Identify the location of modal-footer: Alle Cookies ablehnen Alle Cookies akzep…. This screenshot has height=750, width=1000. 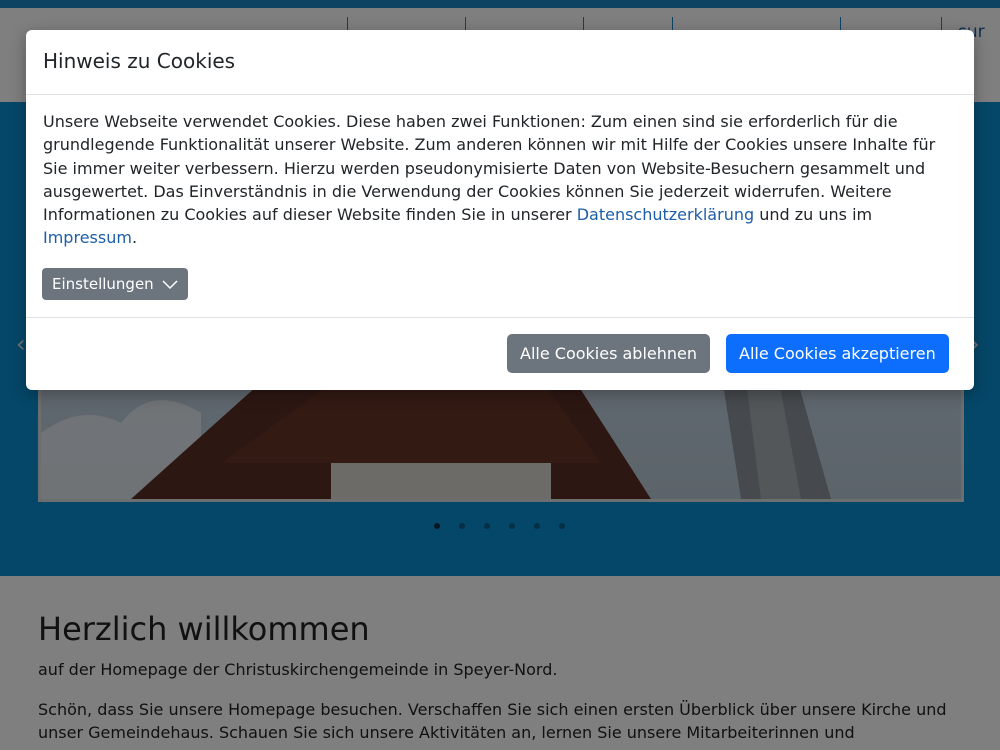
(500, 353).